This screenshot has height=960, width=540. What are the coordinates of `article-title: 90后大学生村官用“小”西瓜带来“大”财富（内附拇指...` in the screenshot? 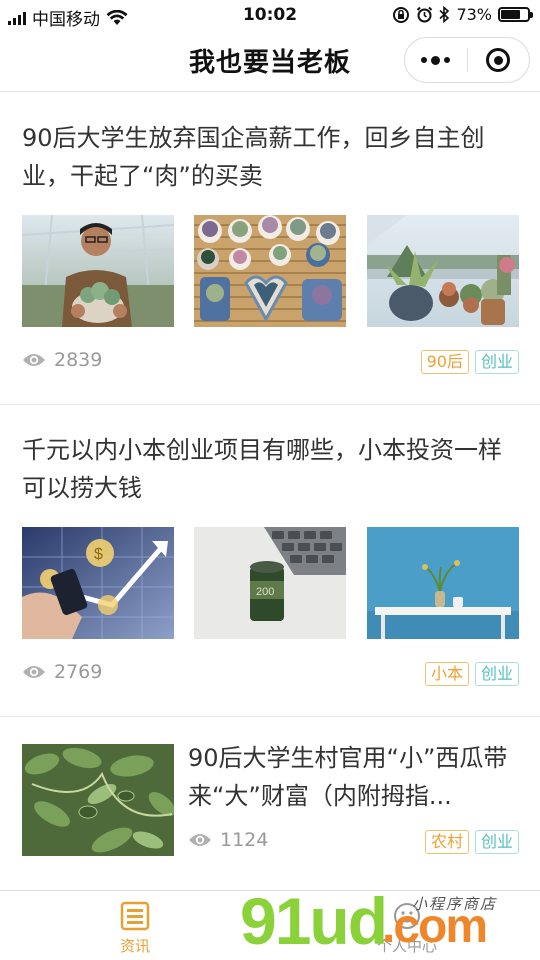 It's located at (348, 777).